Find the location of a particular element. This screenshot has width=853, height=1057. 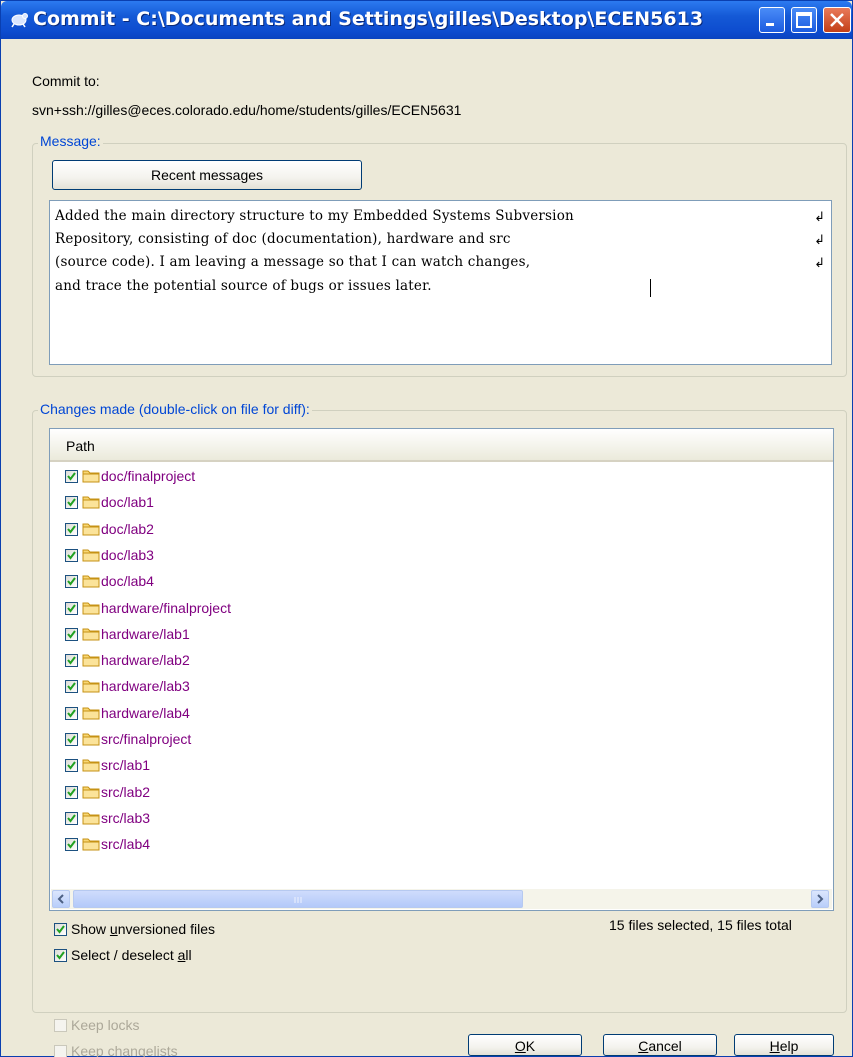

selection-status: 15 files selected, 15 files total is located at coordinates (700, 925).